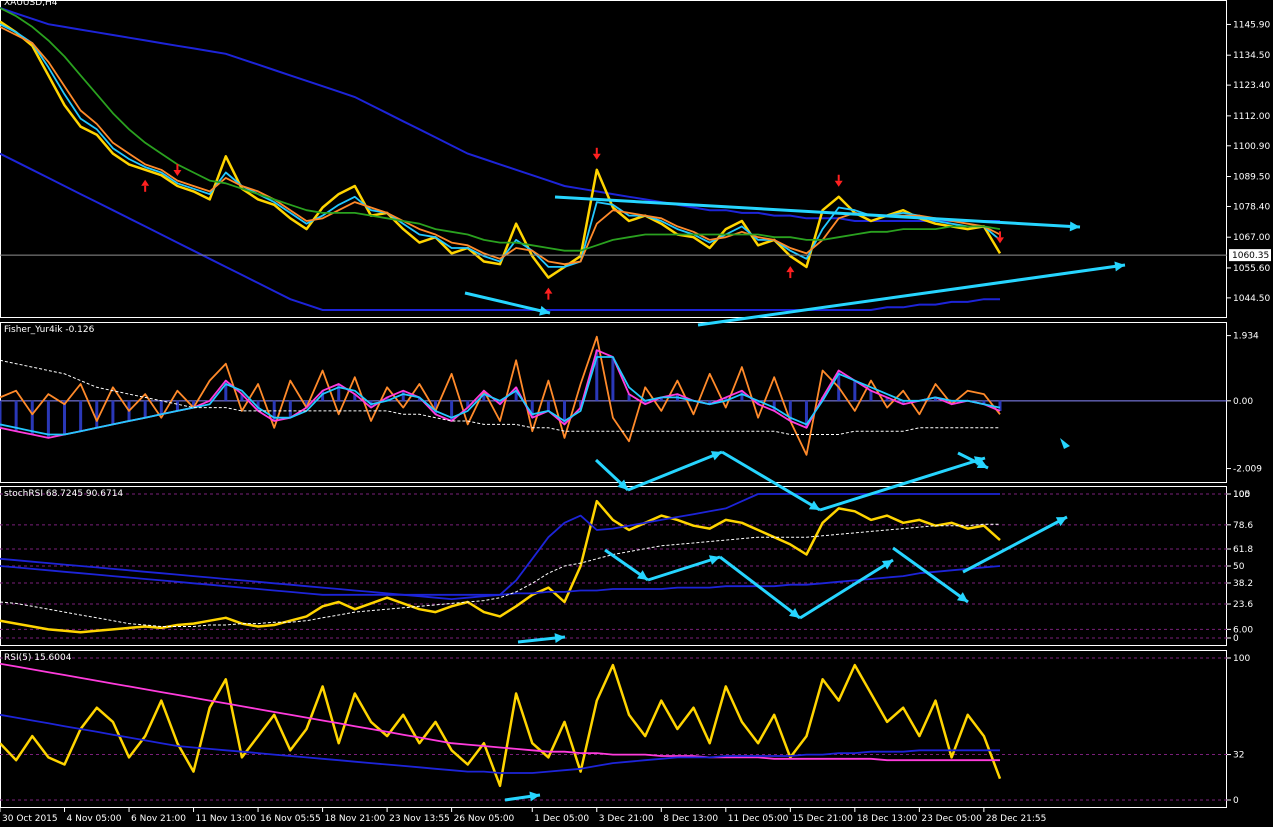  I want to click on x-tick-label: 15 Dec 21:00, so click(822, 819).